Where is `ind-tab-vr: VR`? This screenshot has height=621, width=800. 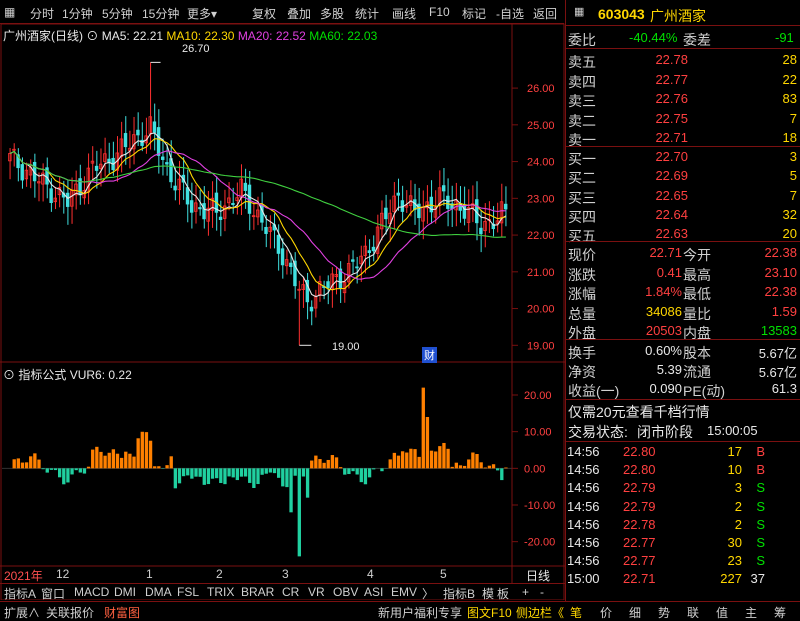
ind-tab-vr: VR is located at coordinates (316, 592).